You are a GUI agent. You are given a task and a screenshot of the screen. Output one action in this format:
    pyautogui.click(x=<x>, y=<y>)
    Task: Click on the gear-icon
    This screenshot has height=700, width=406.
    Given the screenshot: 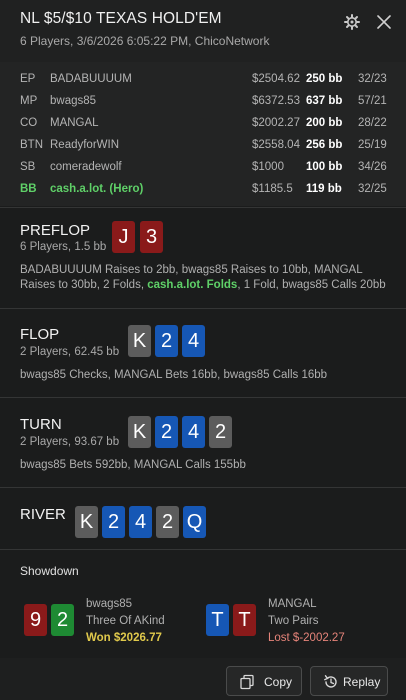 What is the action you would take?
    pyautogui.click(x=352, y=23)
    